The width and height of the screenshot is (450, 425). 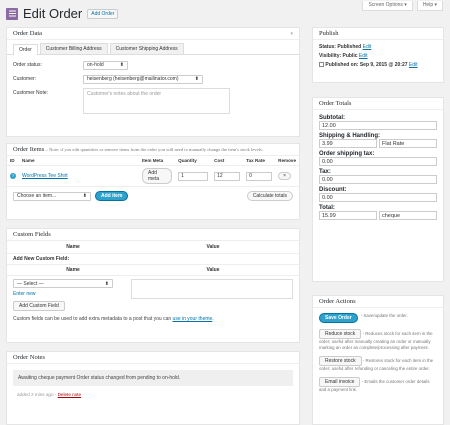 I want to click on page-title: Edit Order, so click(x=53, y=13).